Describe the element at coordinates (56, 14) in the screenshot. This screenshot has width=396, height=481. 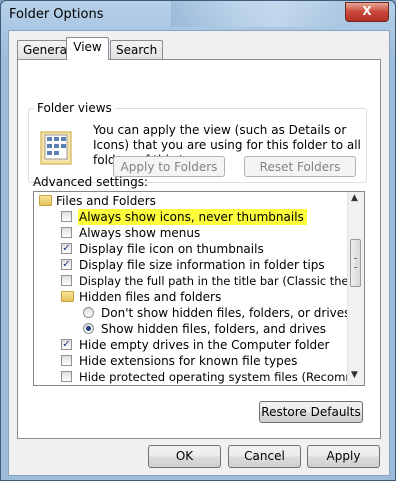
I see `window-title: Folder Options` at that location.